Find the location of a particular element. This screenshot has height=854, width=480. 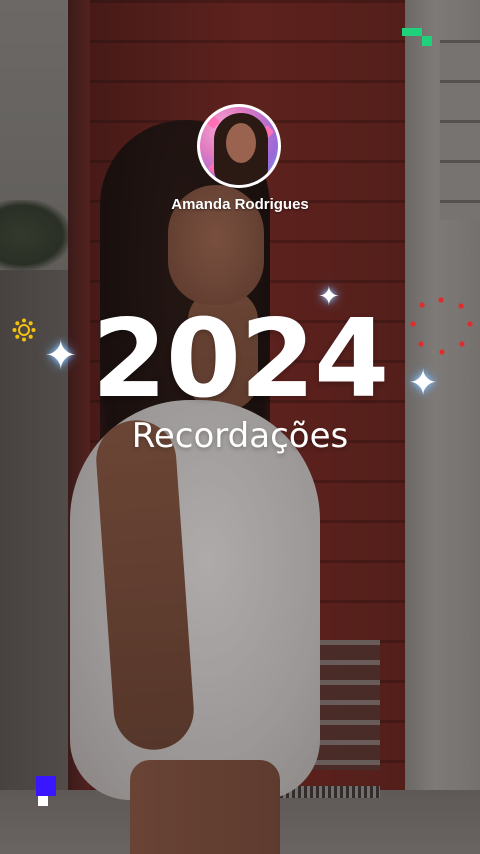

profile-avatar is located at coordinates (239, 146).